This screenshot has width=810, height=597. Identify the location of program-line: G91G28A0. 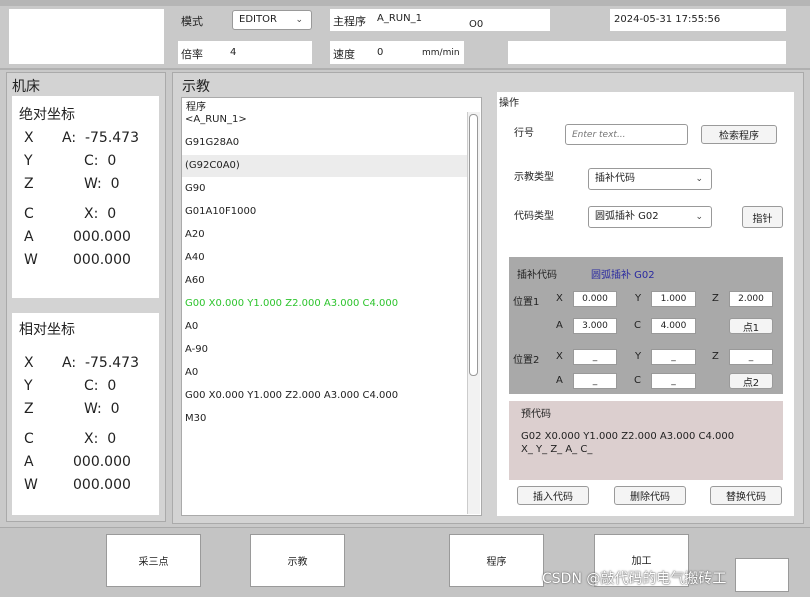
(212, 142).